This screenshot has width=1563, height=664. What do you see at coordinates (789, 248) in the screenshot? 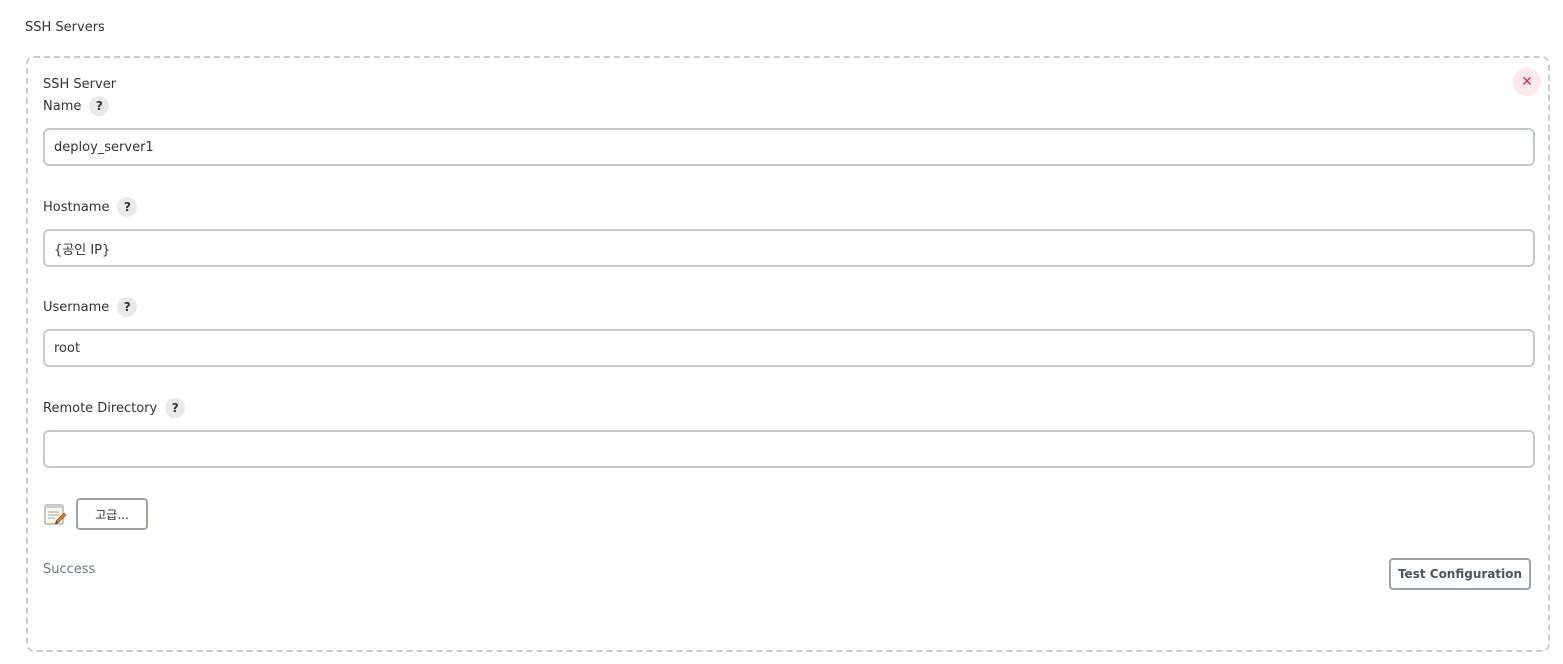
I see `hostname-input` at bounding box center [789, 248].